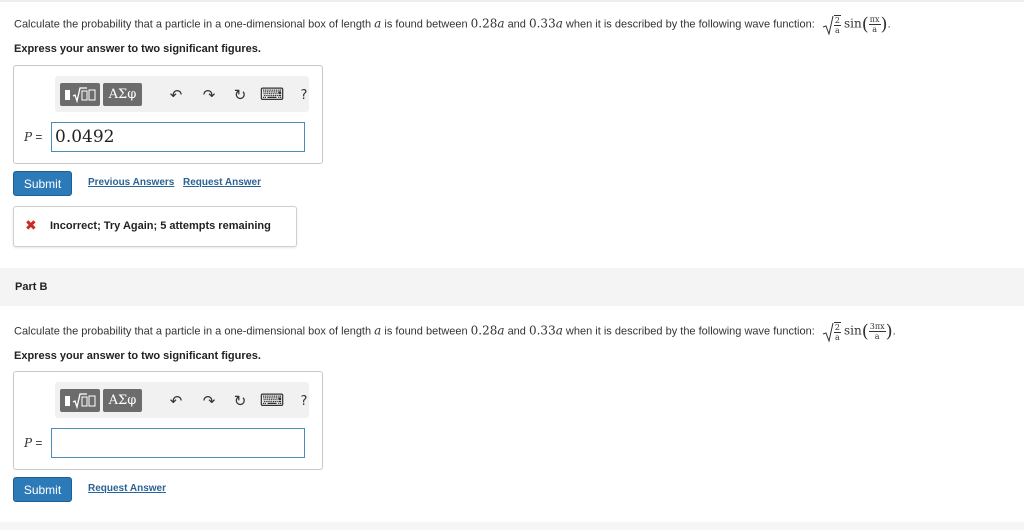  What do you see at coordinates (168, 420) in the screenshot?
I see `answer-box-part-b: ΑΣφ ↶ ↷ ↻ ⌨ ? P =` at bounding box center [168, 420].